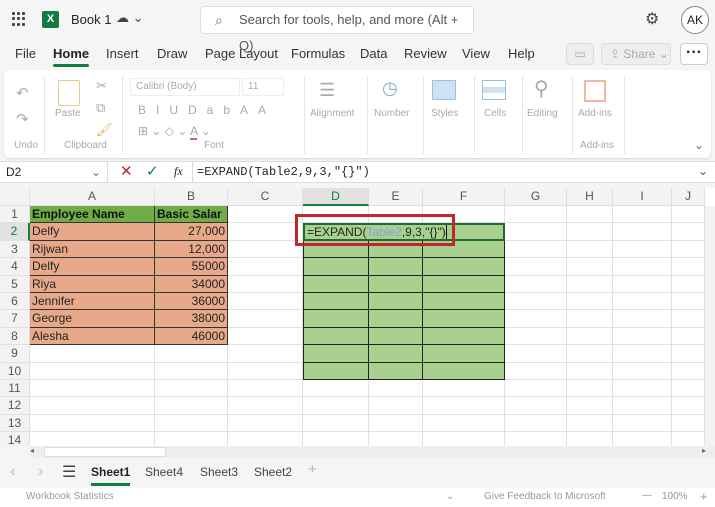 This screenshot has height=507, width=715. I want to click on row-header-2: 2, so click(15, 232).